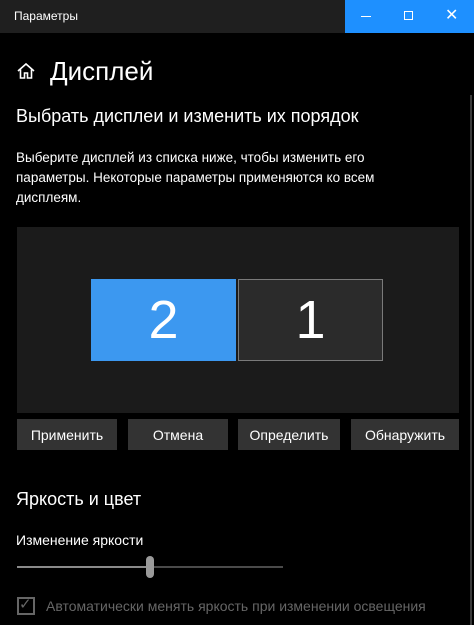 The image size is (474, 625). I want to click on cancel-button: Отмена, so click(178, 434).